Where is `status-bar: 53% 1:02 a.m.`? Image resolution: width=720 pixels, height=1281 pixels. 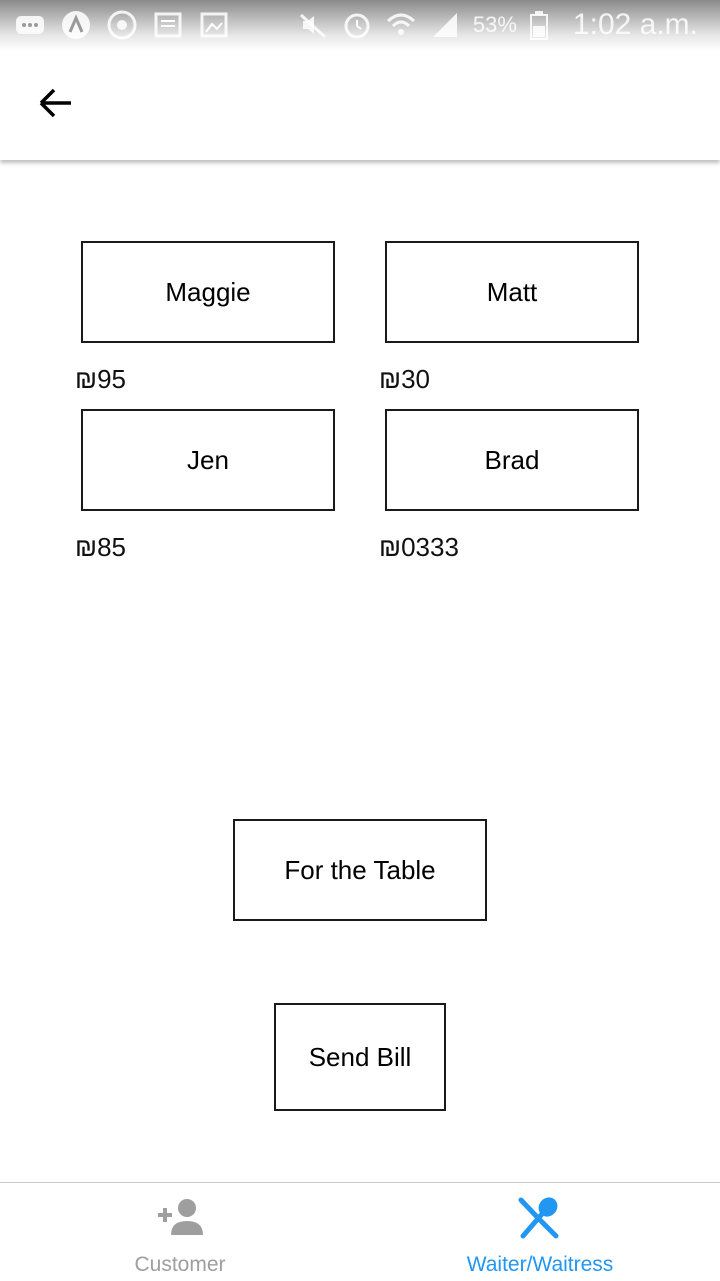 status-bar: 53% 1:02 a.m. is located at coordinates (360, 25).